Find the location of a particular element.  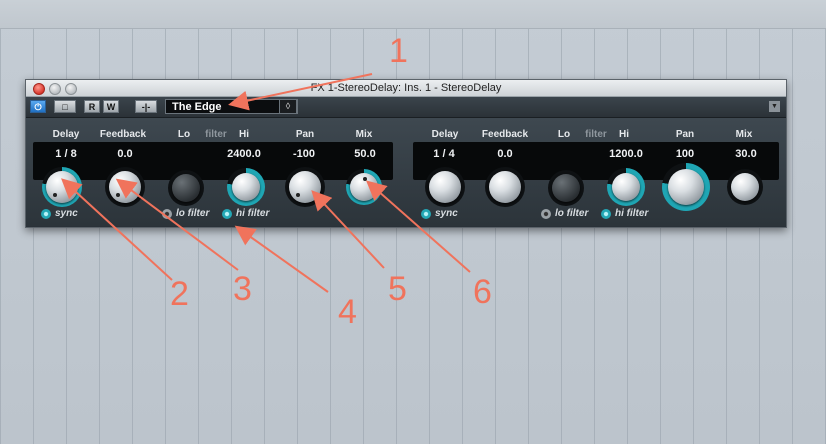

annotation-label-1: 1 is located at coordinates (398, 51).